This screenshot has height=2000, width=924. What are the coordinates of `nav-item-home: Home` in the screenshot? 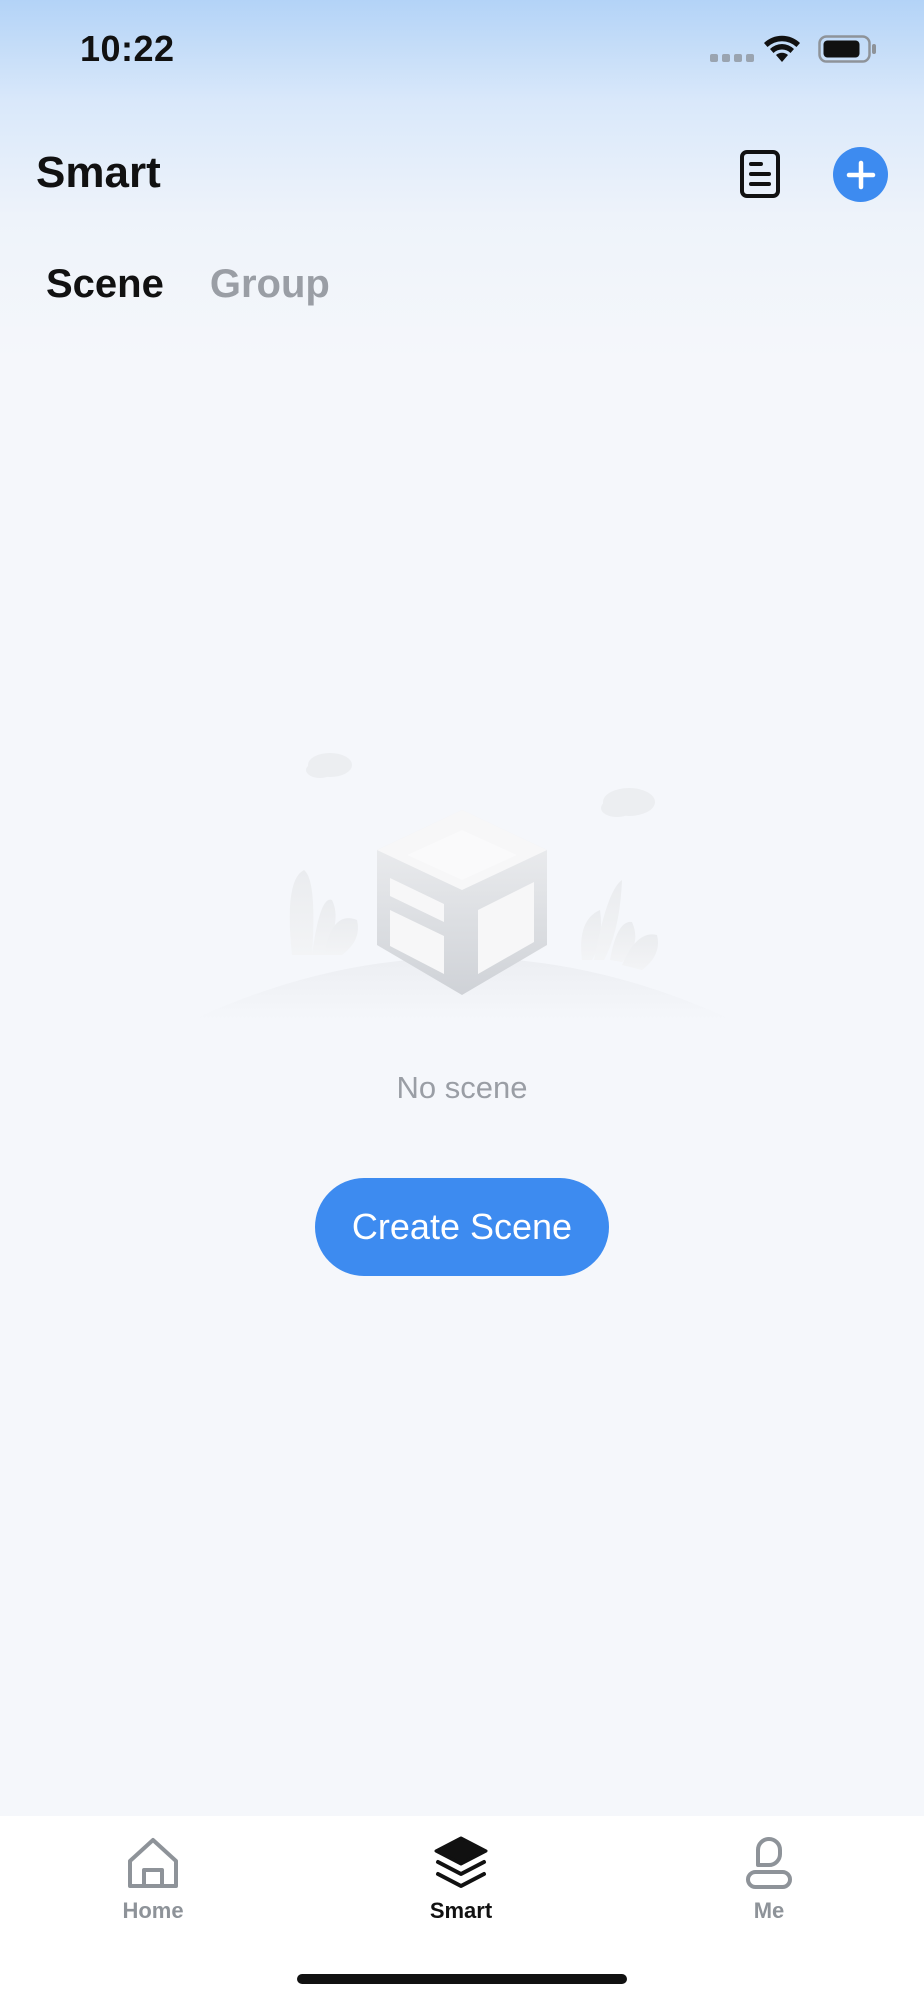 It's located at (153, 1879).